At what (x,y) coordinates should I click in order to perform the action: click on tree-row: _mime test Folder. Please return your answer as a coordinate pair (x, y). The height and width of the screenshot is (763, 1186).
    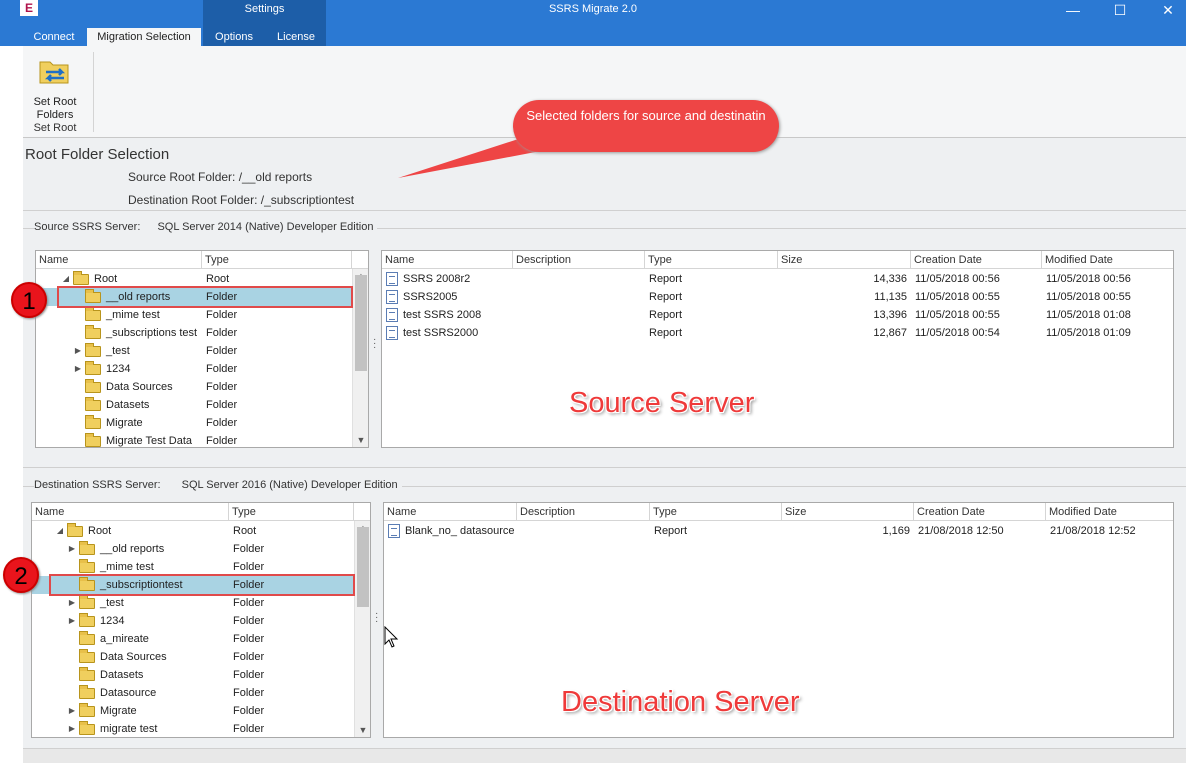
    Looking at the image, I should click on (193, 315).